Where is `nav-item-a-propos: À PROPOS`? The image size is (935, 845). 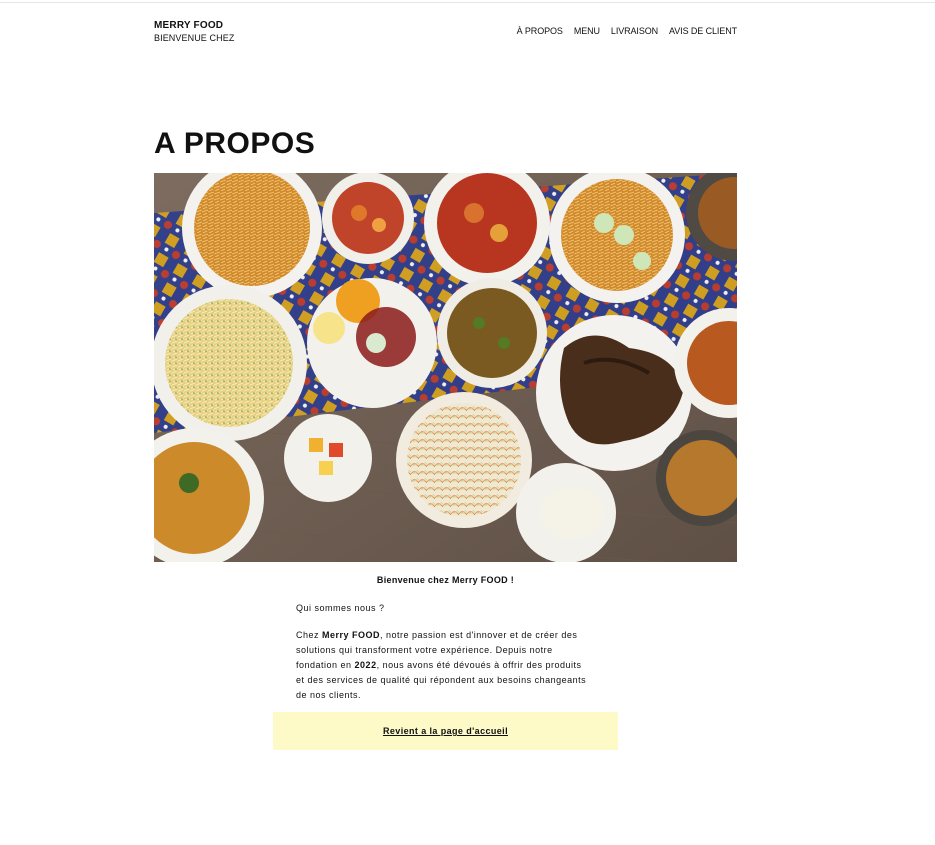 nav-item-a-propos: À PROPOS is located at coordinates (540, 31).